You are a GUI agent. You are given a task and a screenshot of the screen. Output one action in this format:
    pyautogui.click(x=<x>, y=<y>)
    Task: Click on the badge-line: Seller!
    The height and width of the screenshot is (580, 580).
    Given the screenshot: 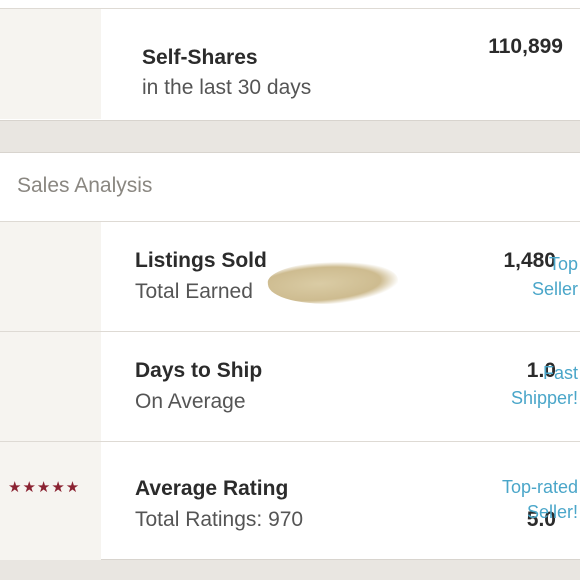 What is the action you would take?
    pyautogui.click(x=552, y=512)
    